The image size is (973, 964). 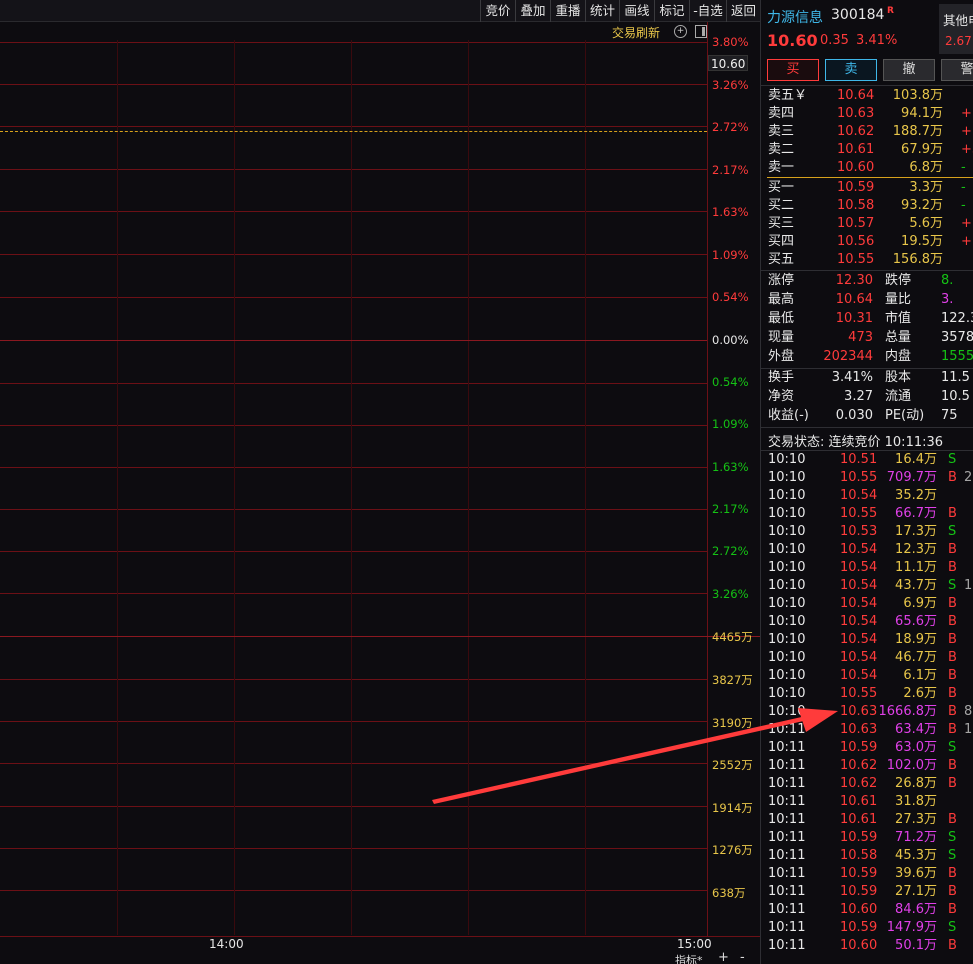 I want to click on tick-row: 10:10 10.54 35.2万, so click(x=867, y=496).